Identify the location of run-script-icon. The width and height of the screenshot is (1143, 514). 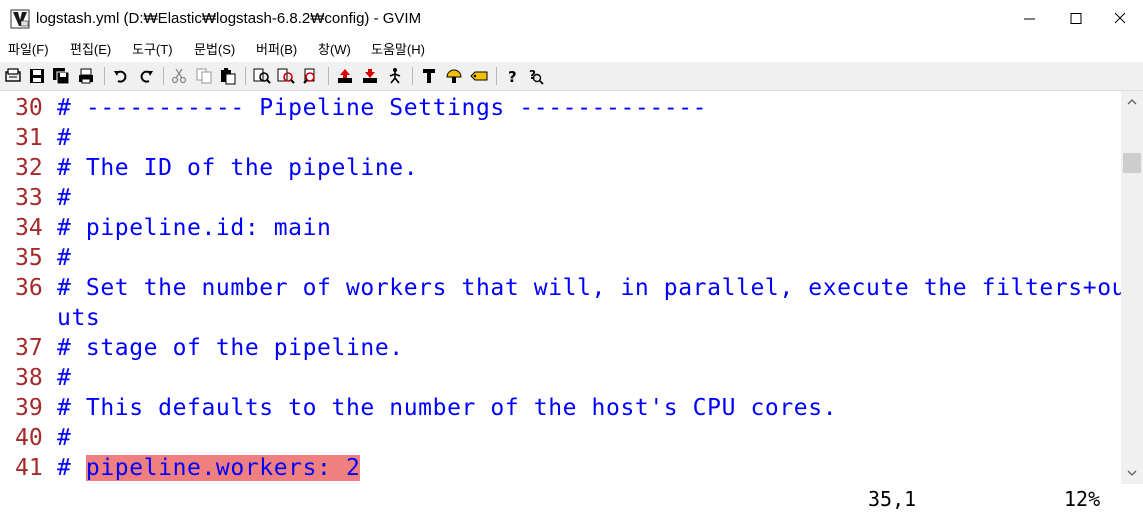
(395, 76).